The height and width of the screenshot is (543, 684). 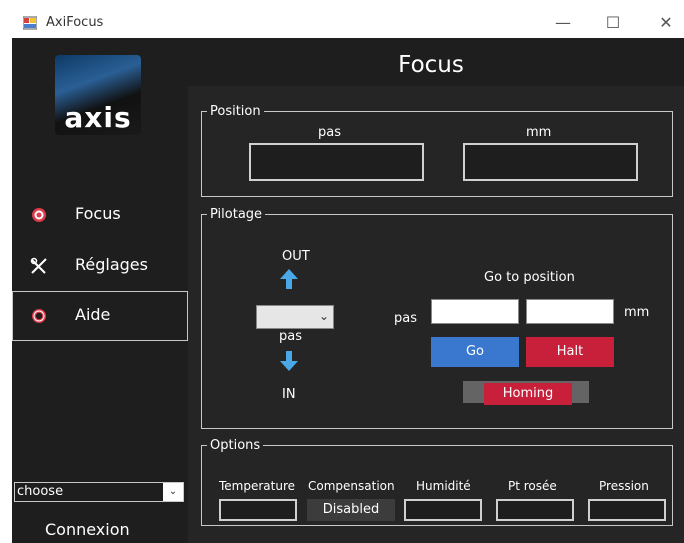 What do you see at coordinates (75, 22) in the screenshot?
I see `window-title: AxiFocus` at bounding box center [75, 22].